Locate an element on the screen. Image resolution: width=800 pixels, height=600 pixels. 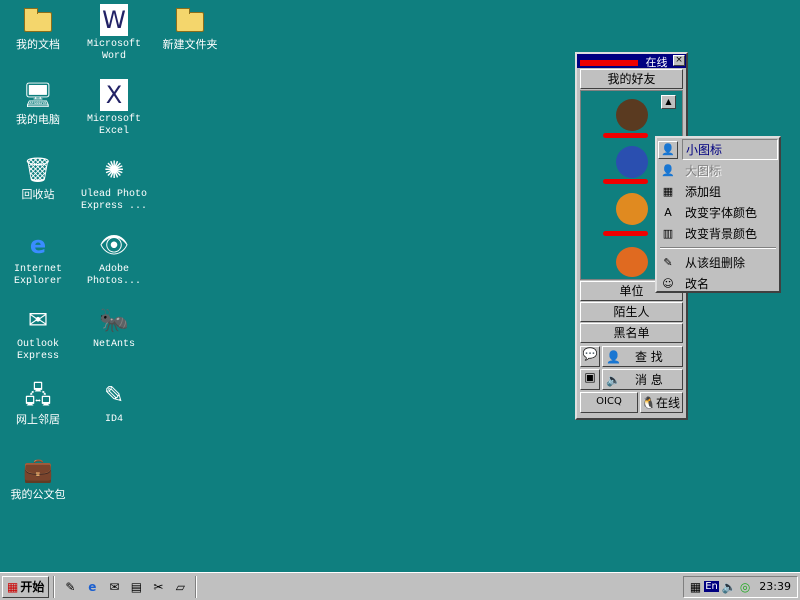
desktop-icon-recycle-bin: 🗑 回收站 is located at coordinates (38, 177).